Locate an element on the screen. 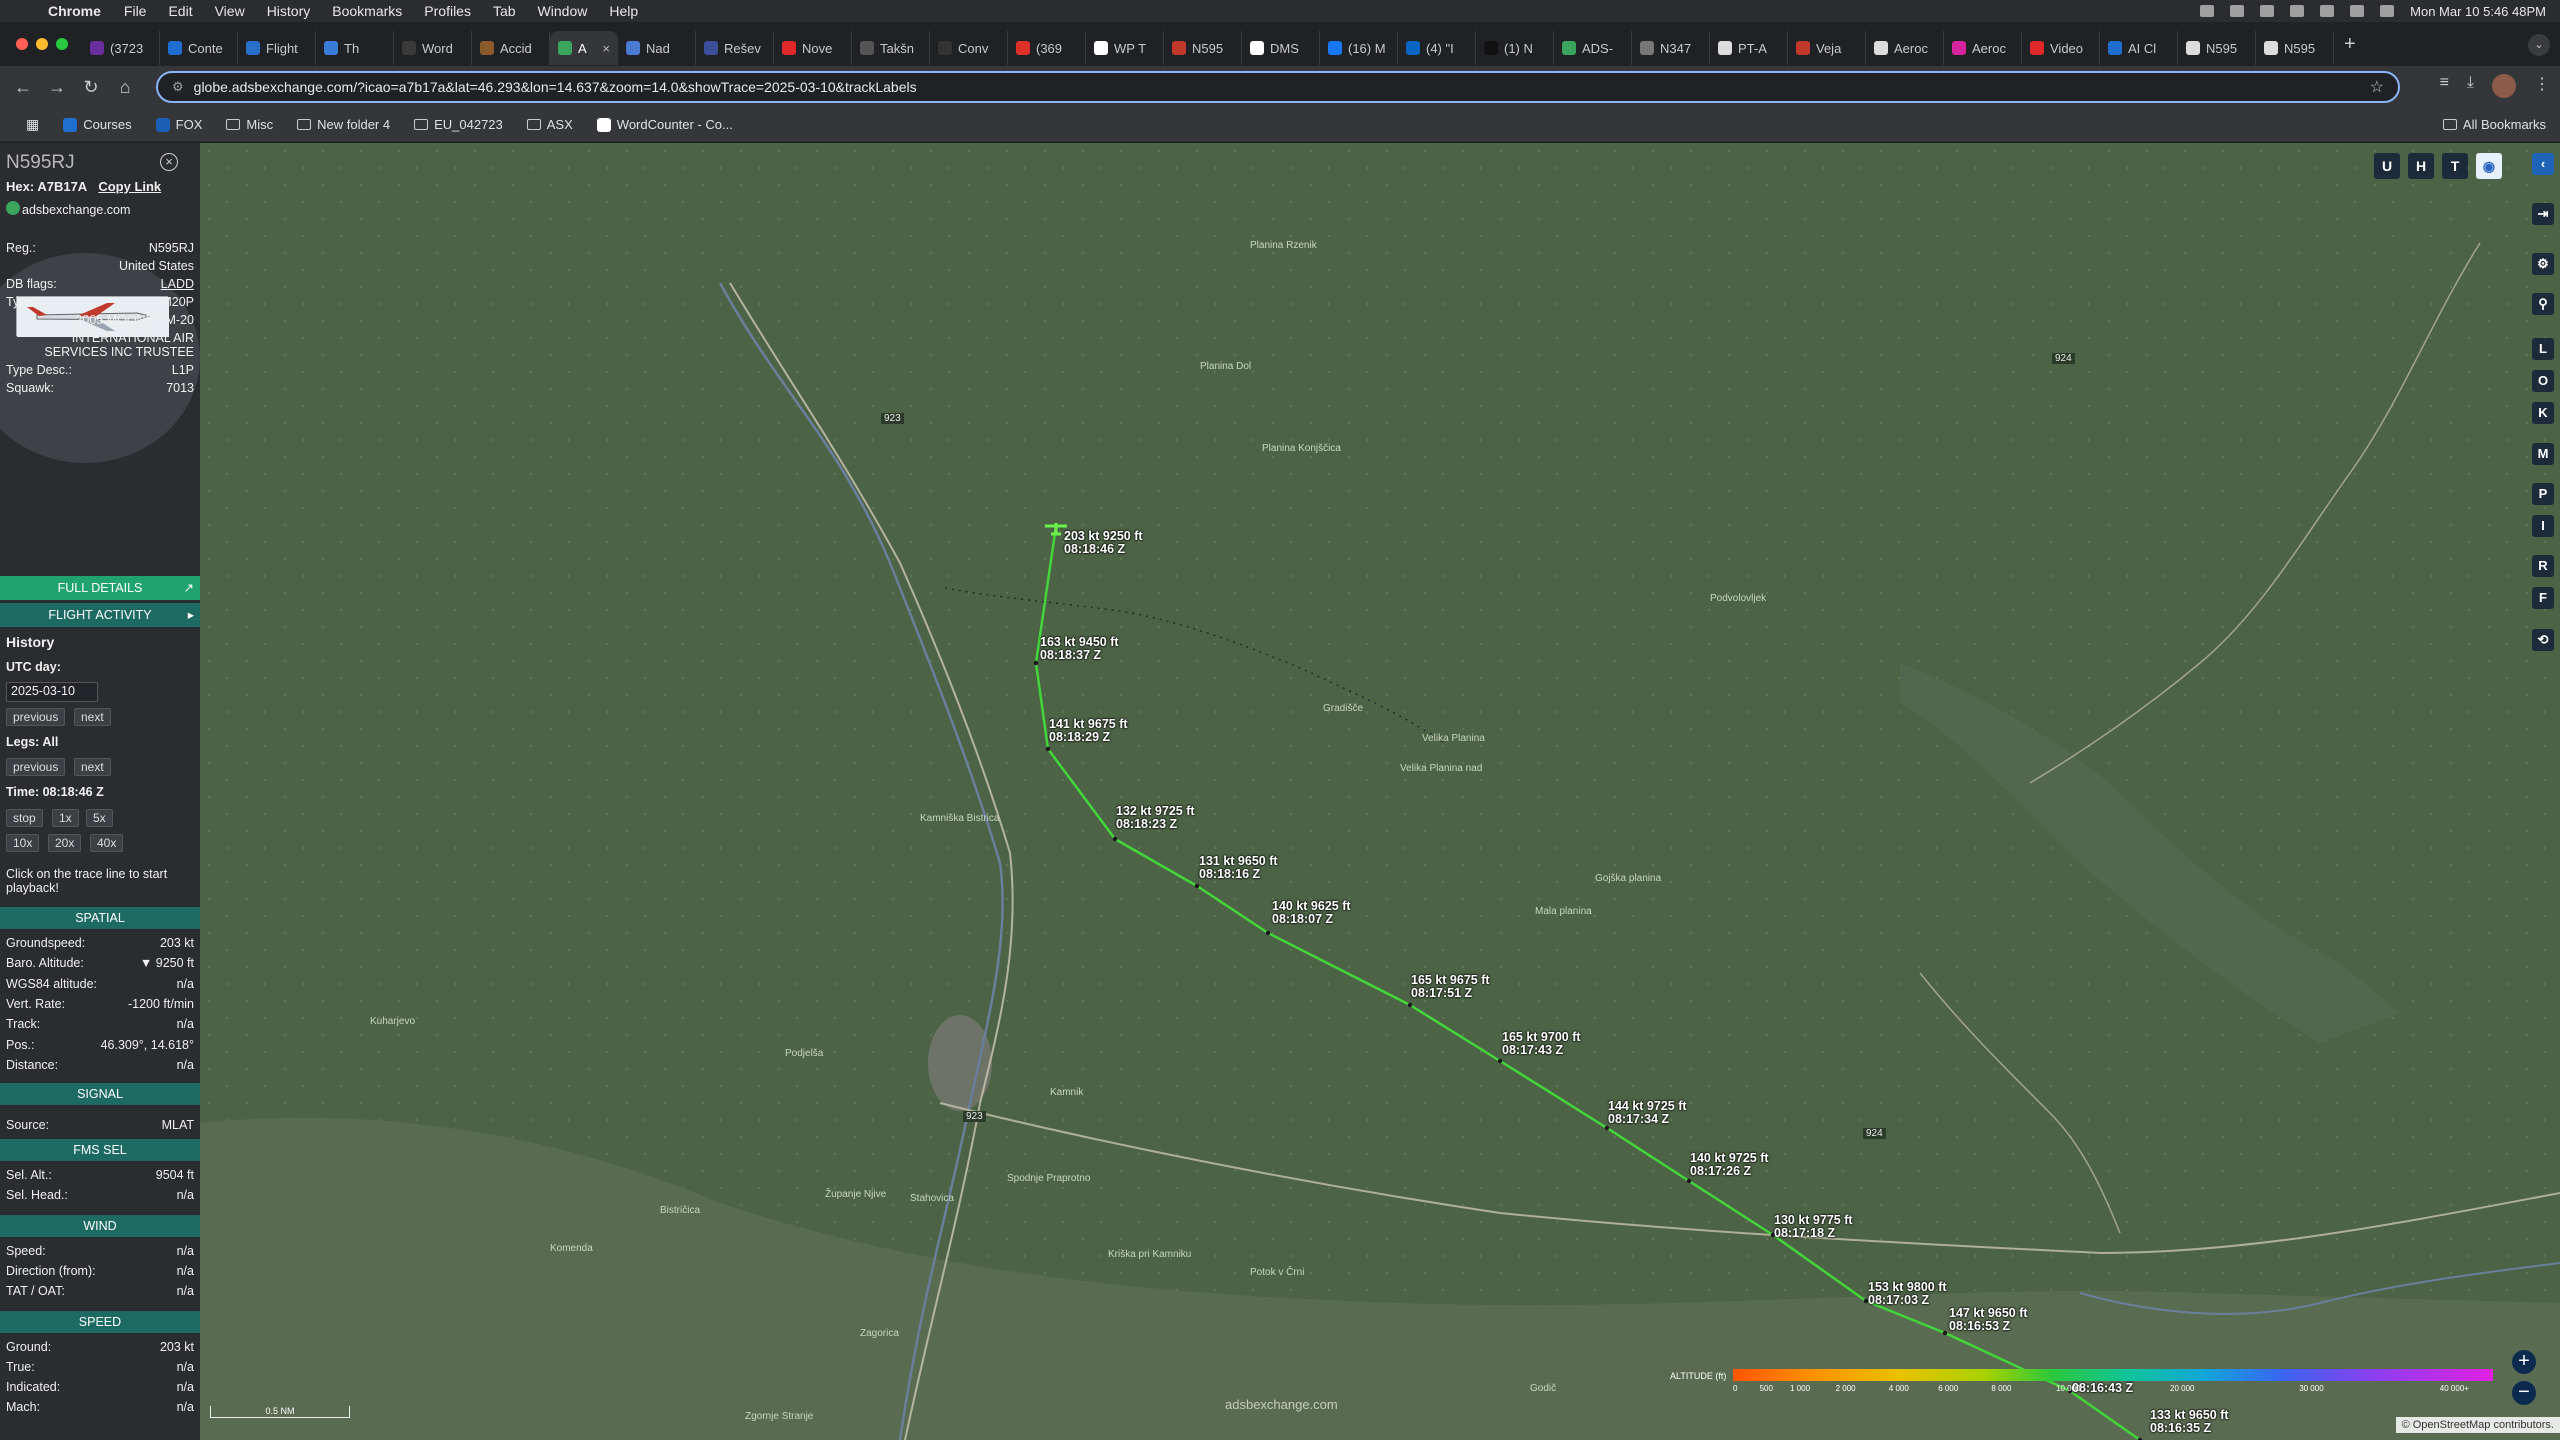 This screenshot has width=2560, height=1440. menu-edit: Edit is located at coordinates (180, 11).